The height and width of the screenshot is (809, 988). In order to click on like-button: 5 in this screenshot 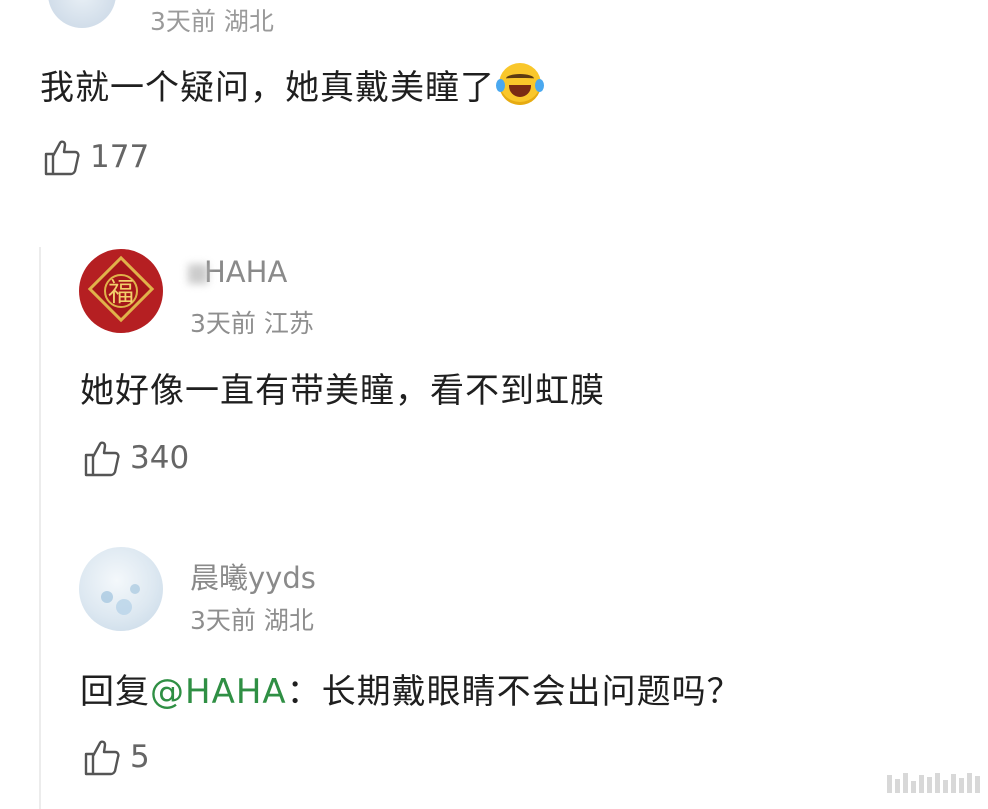, I will do `click(116, 757)`.